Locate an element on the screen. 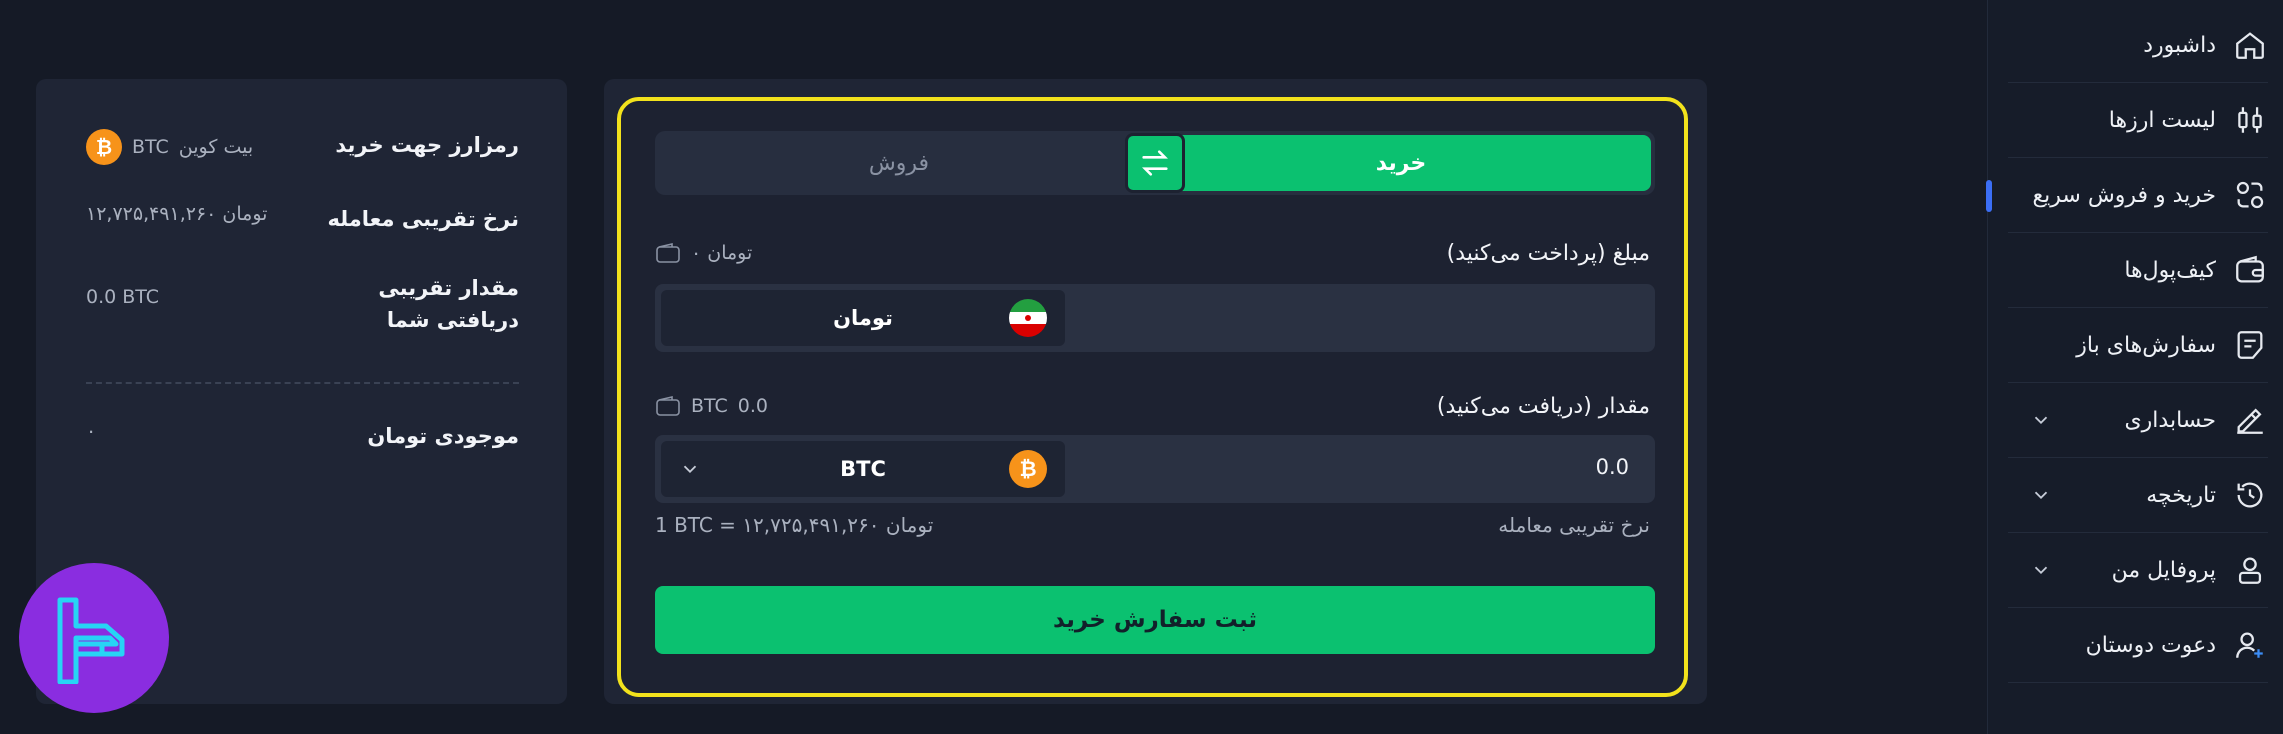 Image resolution: width=2283 pixels, height=734 pixels. buy-sell-toggle: فروش خرید is located at coordinates (1155, 163).